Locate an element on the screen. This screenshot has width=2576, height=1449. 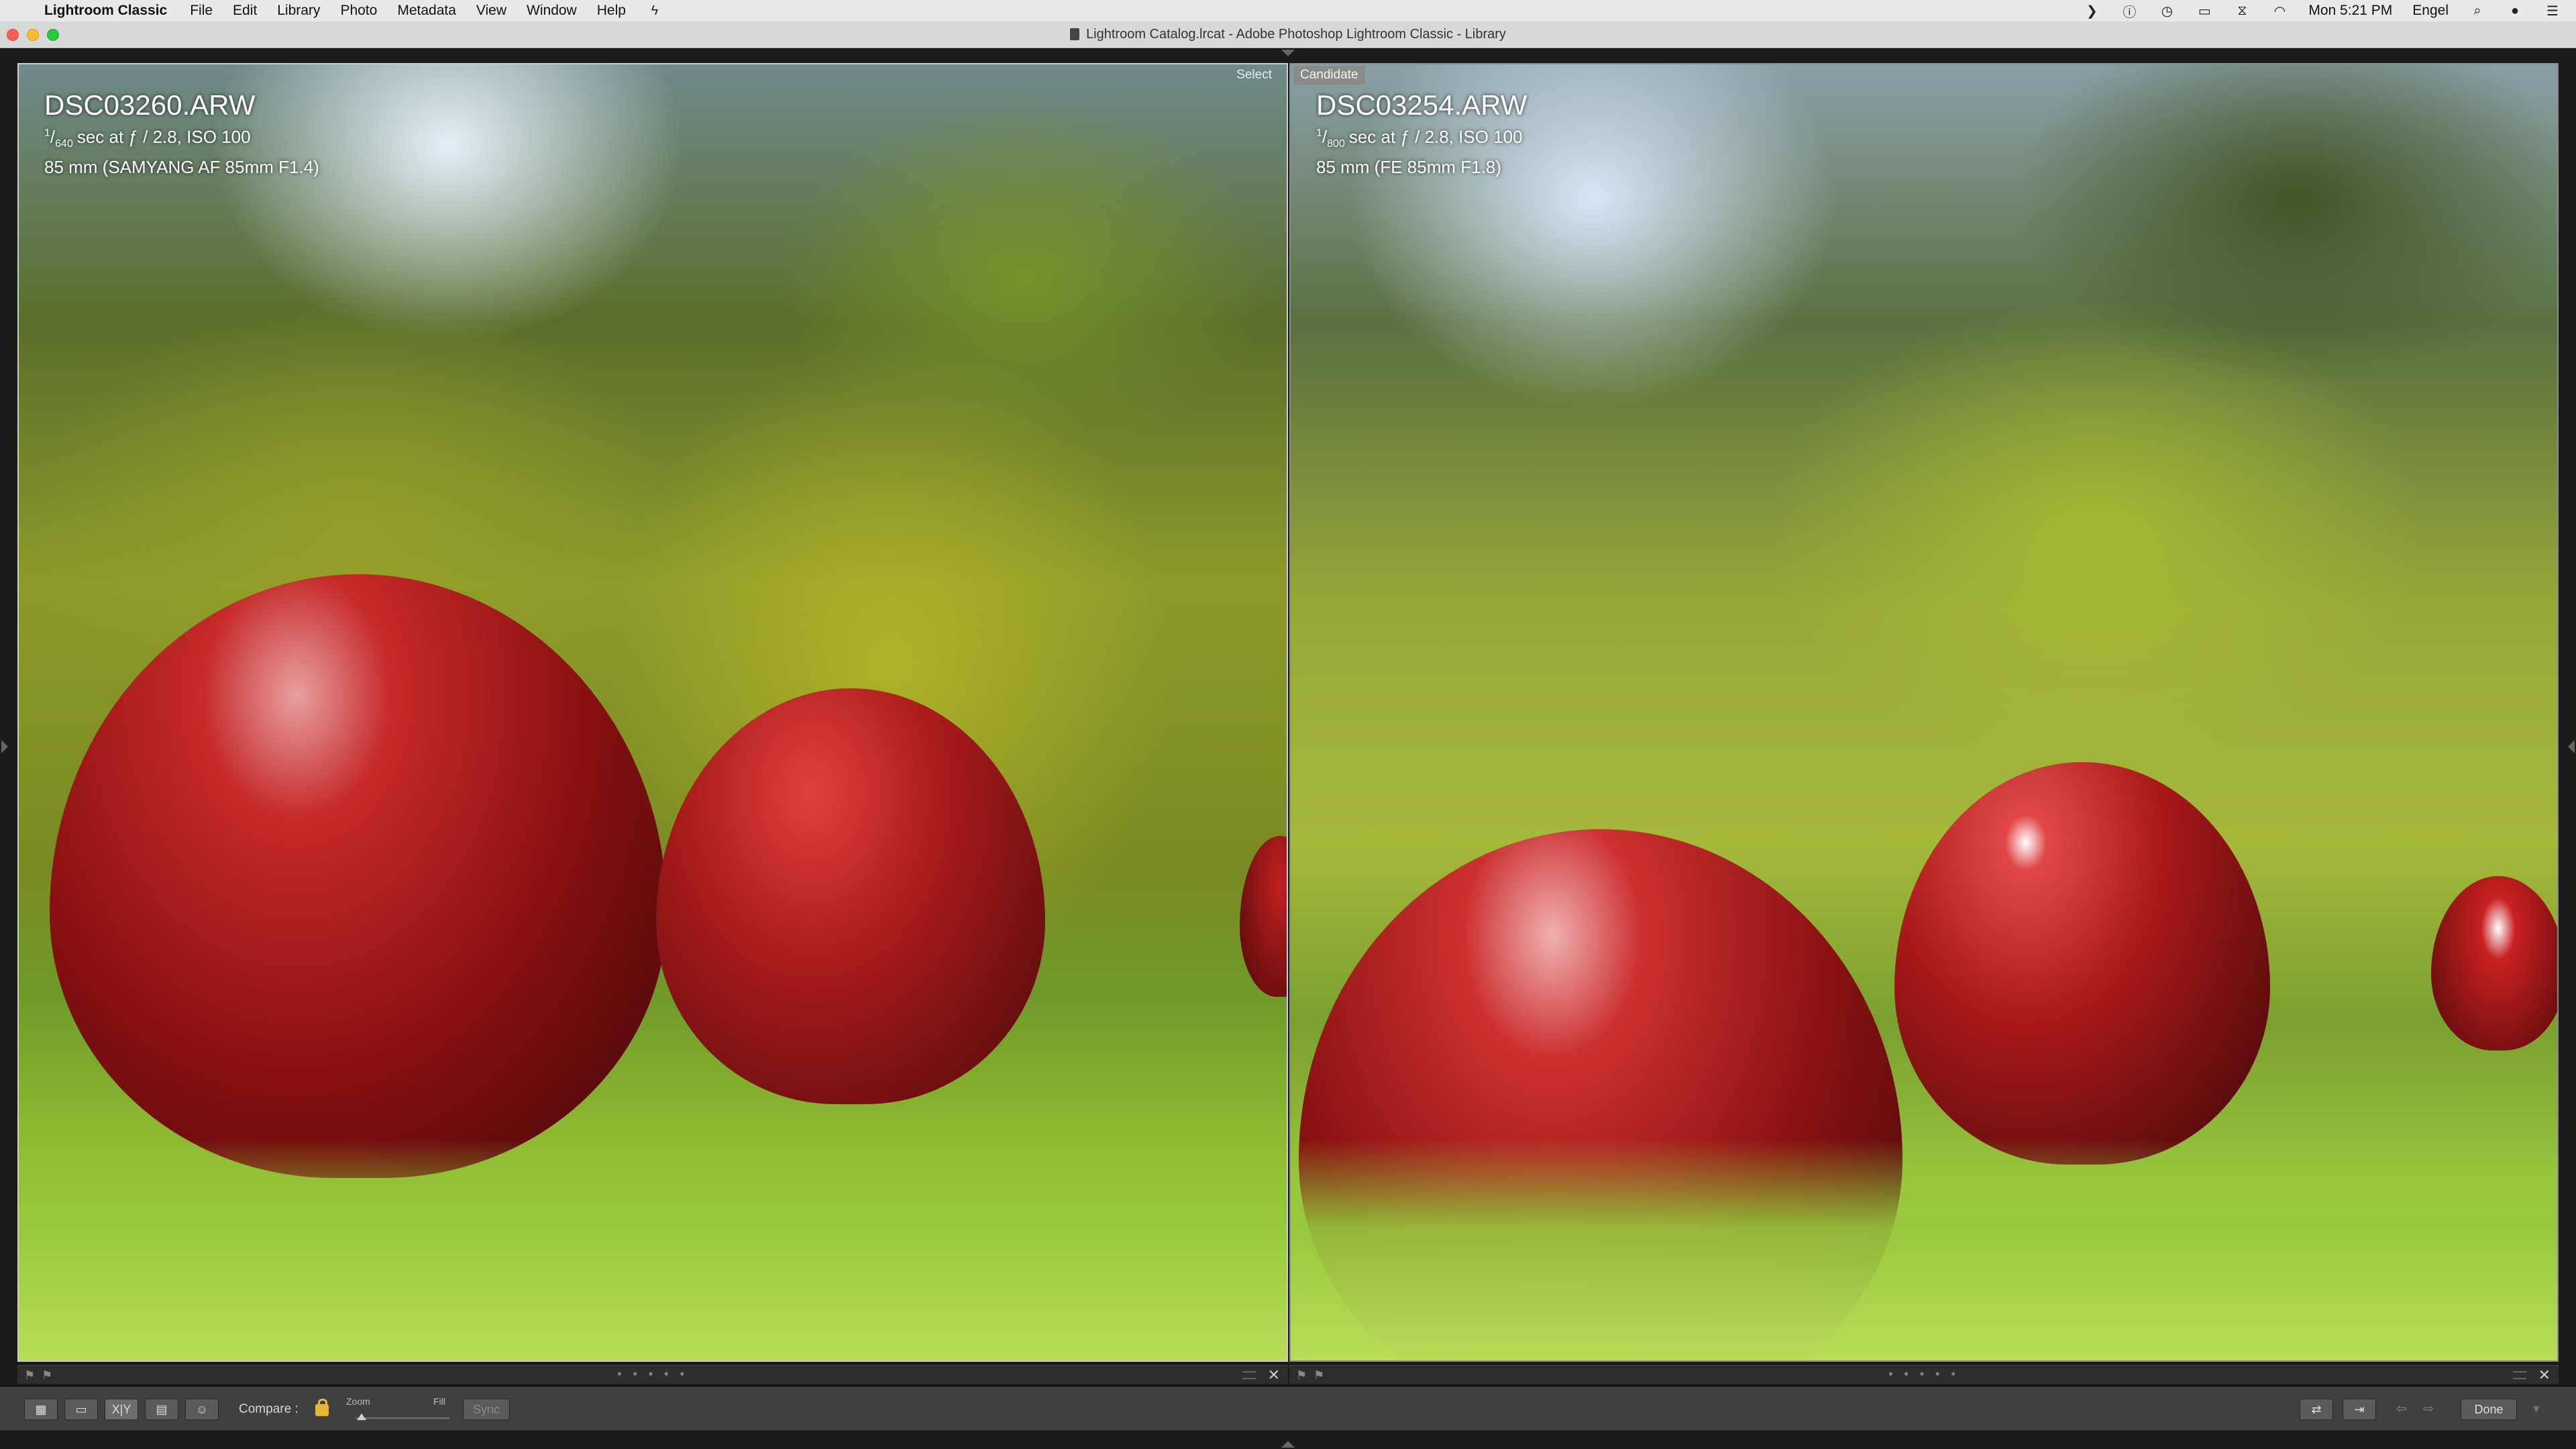
menu-window: Window is located at coordinates (552, 11).